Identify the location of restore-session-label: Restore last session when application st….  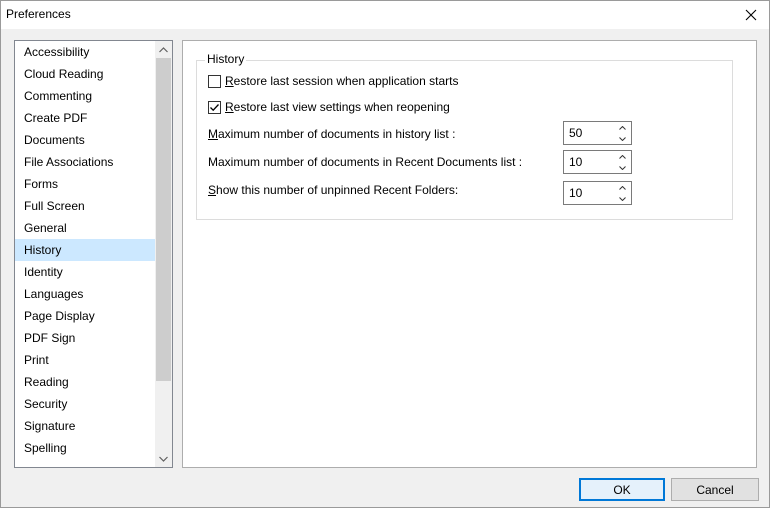
(342, 81).